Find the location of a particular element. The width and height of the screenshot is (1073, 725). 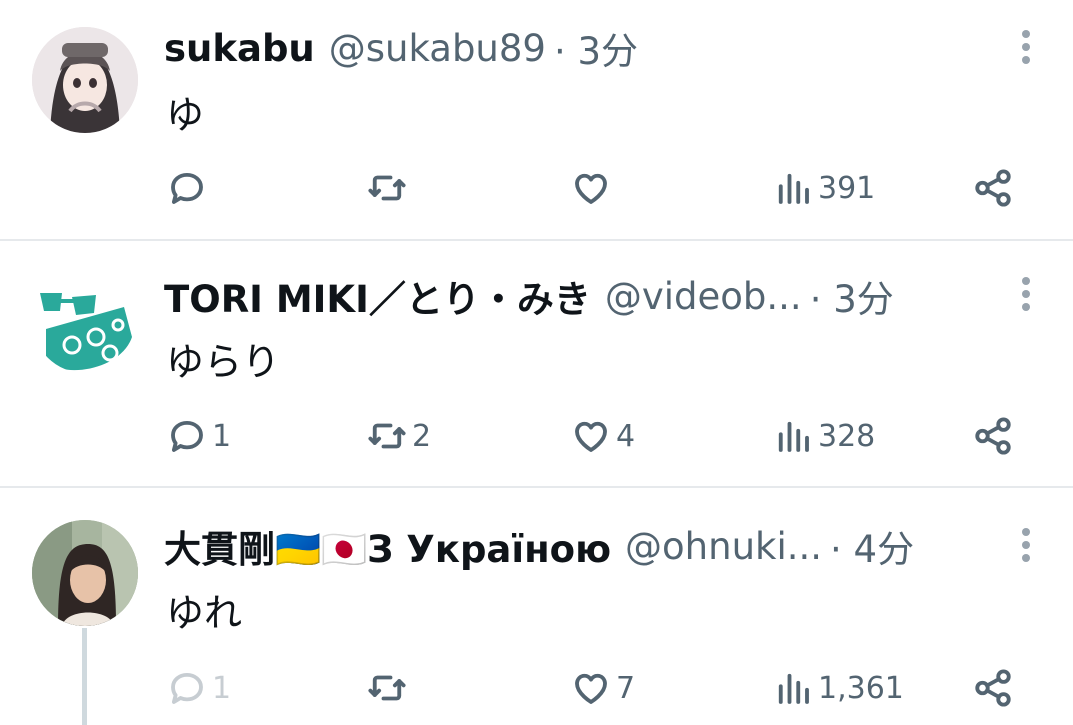

tweet-header: sukabu @sukabu89 · 3分 is located at coordinates (401, 48).